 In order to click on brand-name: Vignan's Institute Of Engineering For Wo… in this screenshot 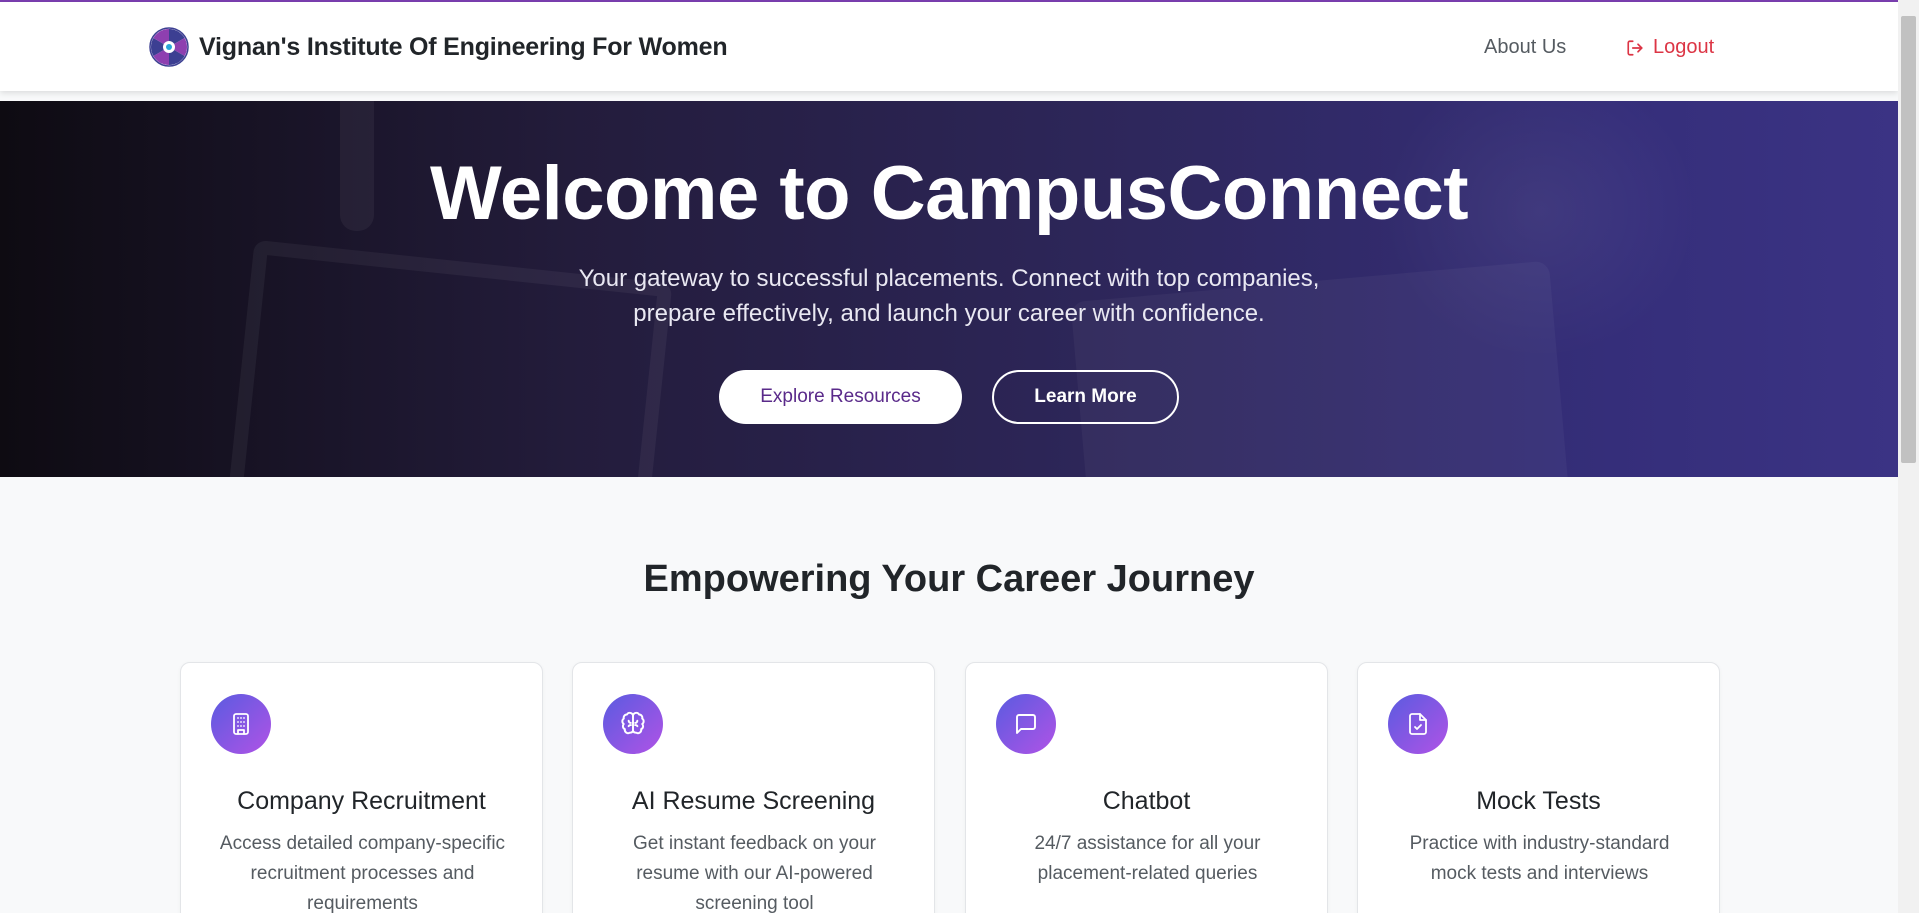, I will do `click(463, 46)`.